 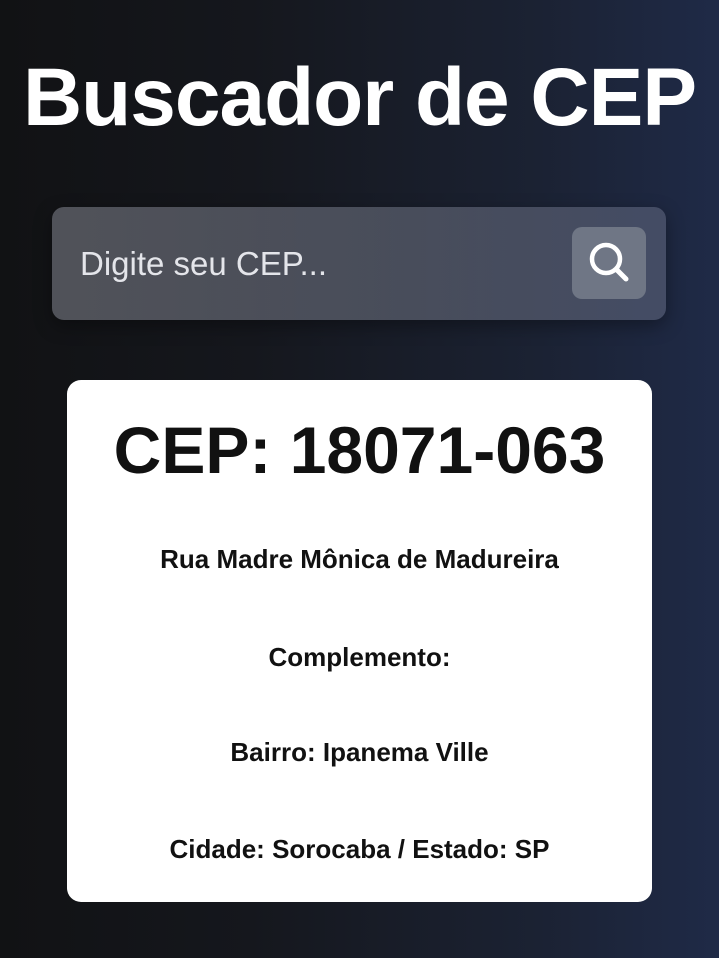 What do you see at coordinates (359, 752) in the screenshot?
I see `bairro-text: Bairro: Ipanema Ville` at bounding box center [359, 752].